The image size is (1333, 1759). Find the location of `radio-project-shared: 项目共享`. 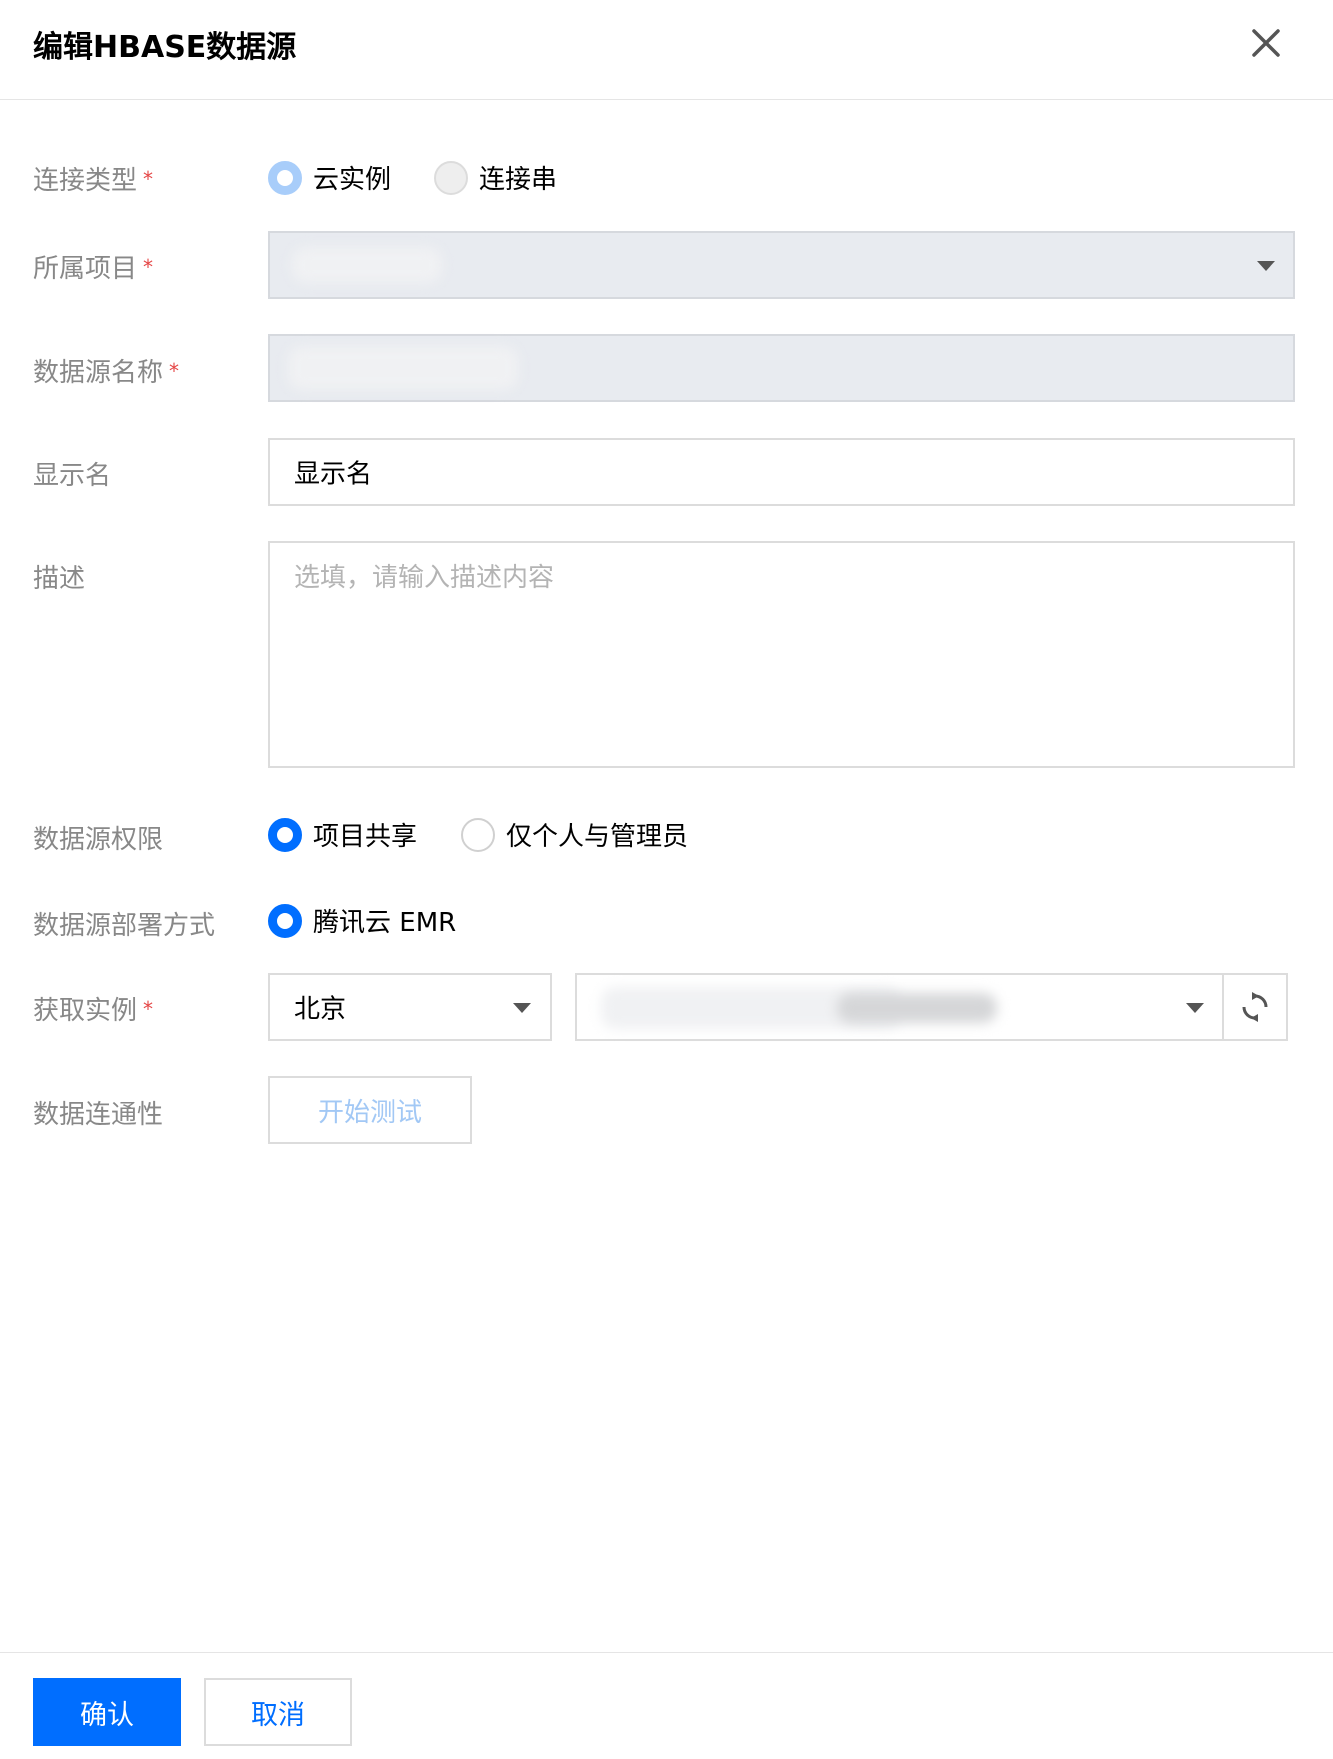

radio-project-shared: 项目共享 is located at coordinates (342, 834).